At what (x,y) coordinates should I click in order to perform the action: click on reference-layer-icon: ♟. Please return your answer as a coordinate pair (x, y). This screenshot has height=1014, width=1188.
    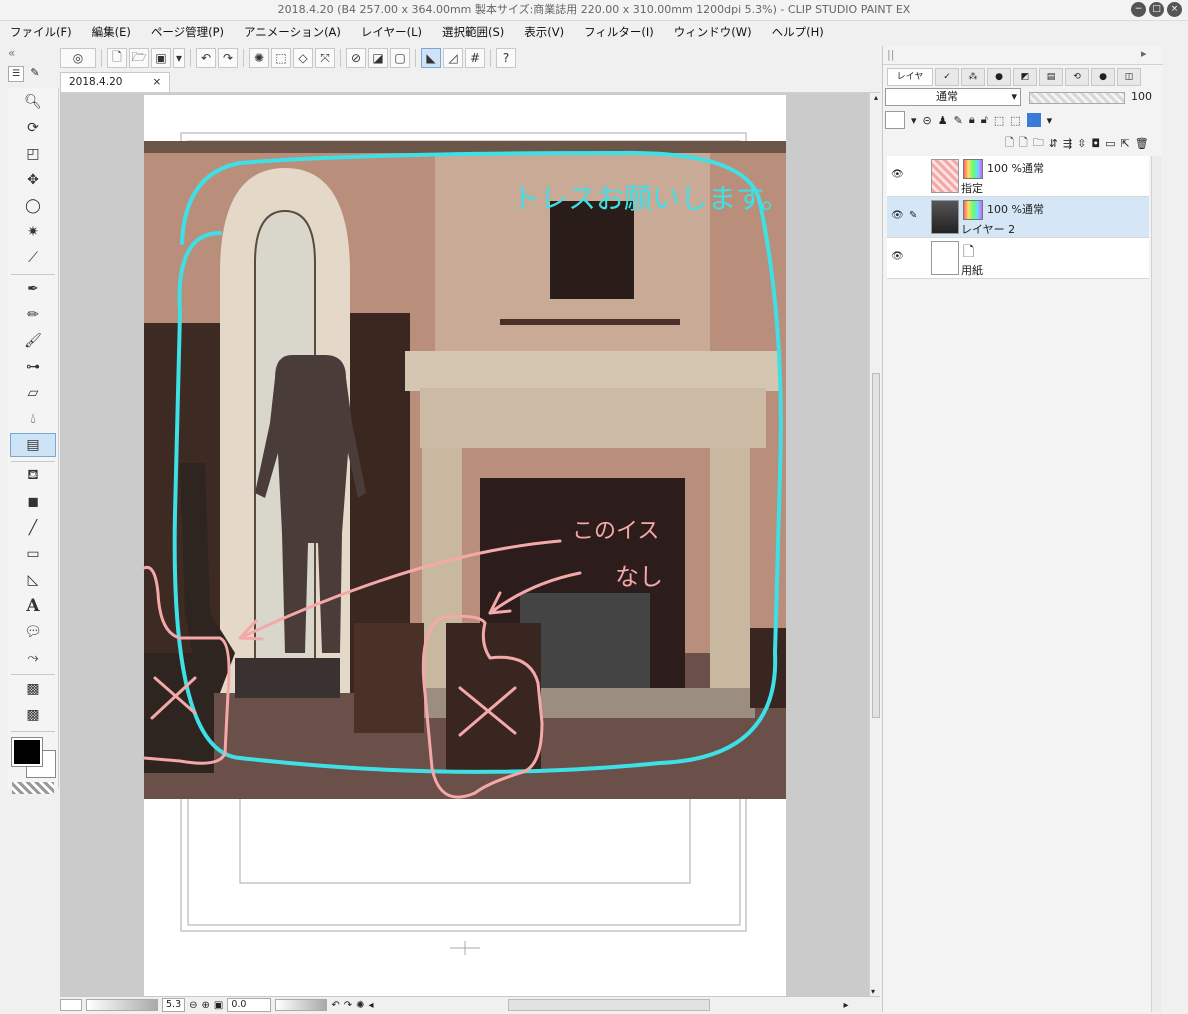
    Looking at the image, I should click on (943, 120).